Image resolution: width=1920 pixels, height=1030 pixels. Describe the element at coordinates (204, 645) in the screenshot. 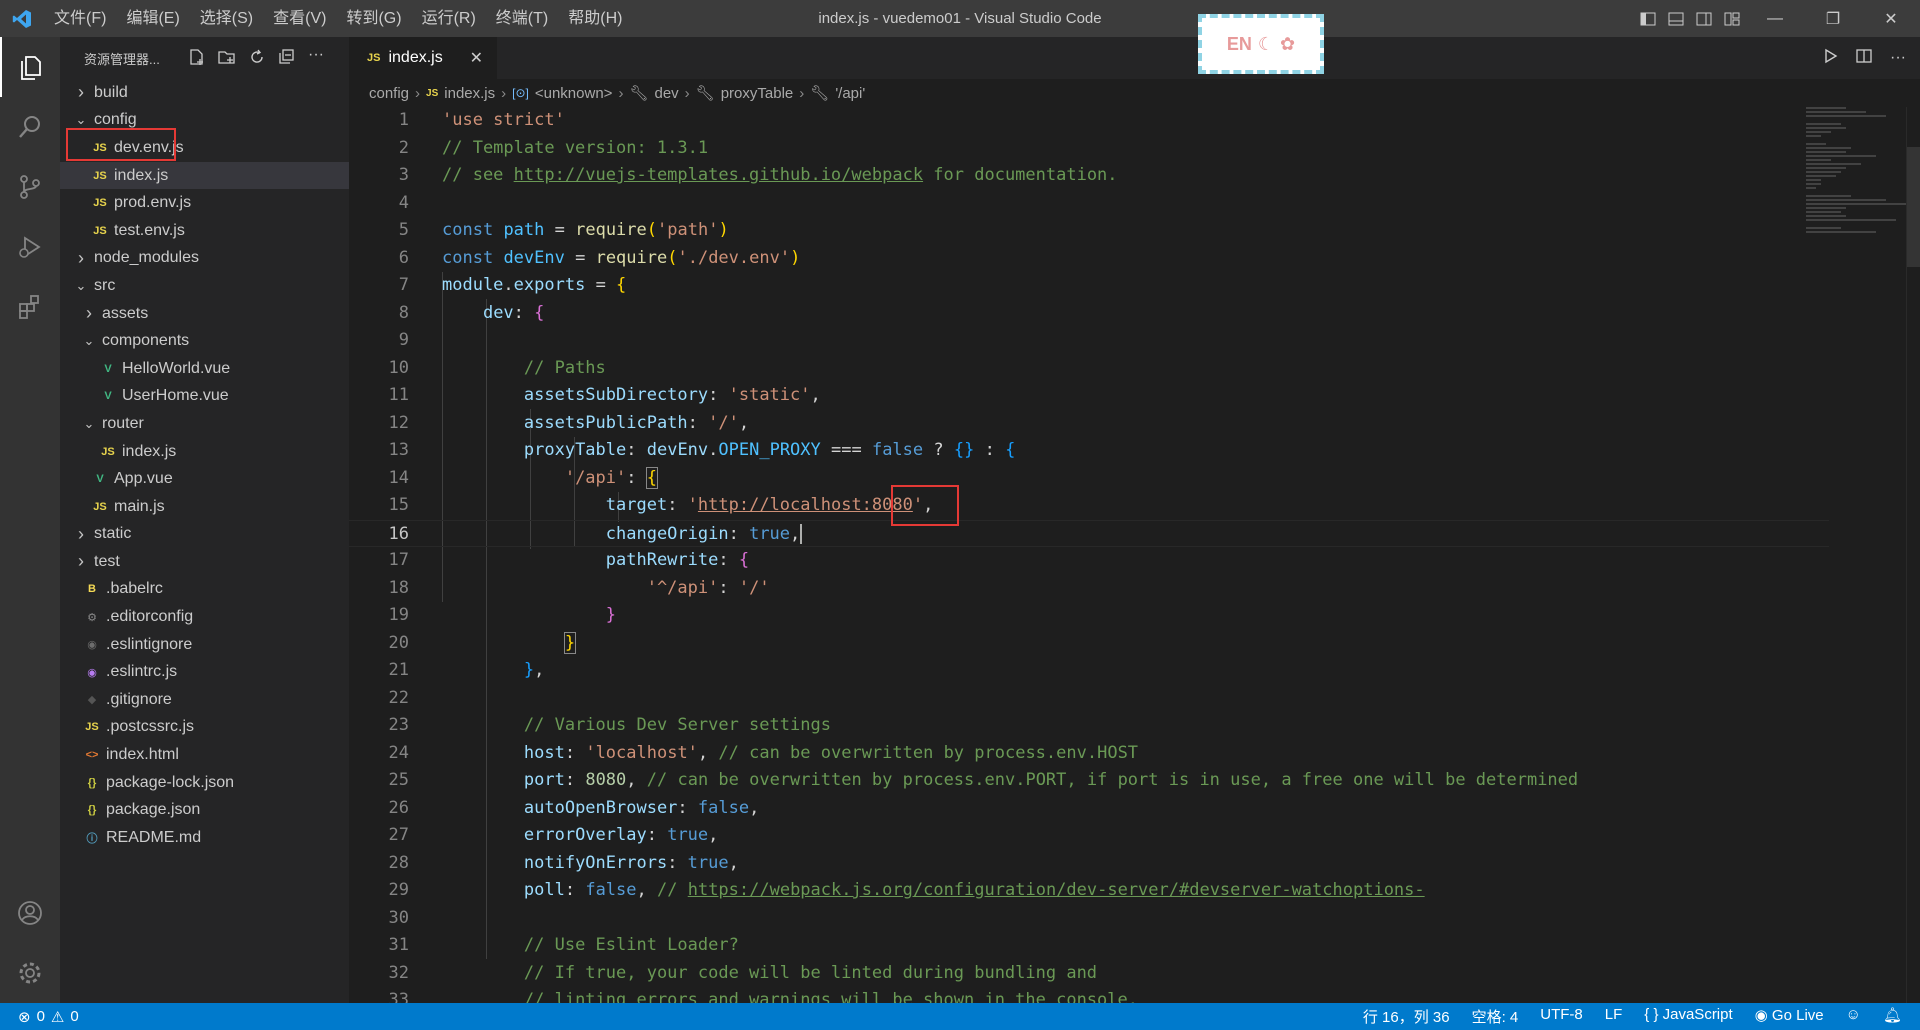

I see `tree-file-.eslintignore: ◉ .eslintignore` at that location.